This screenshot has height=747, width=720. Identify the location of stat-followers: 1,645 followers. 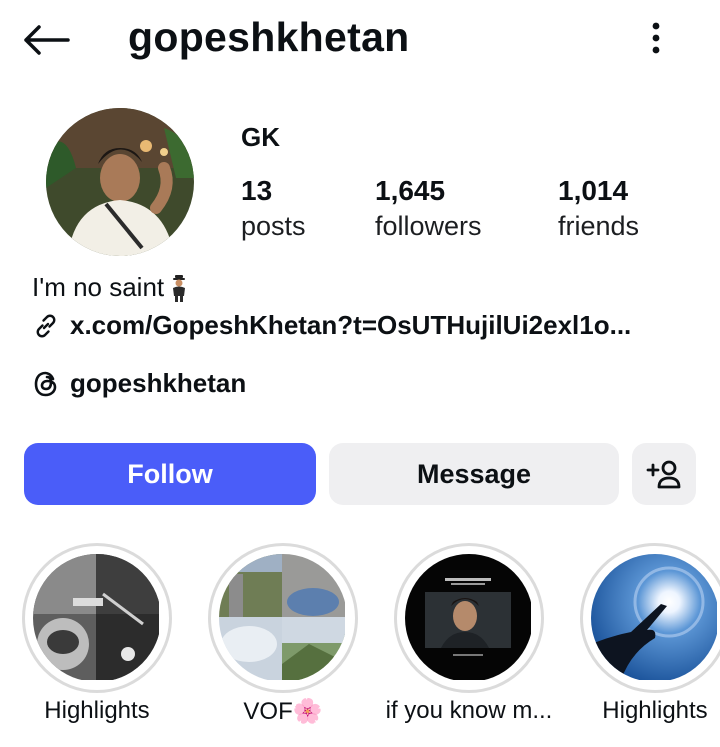
(428, 209).